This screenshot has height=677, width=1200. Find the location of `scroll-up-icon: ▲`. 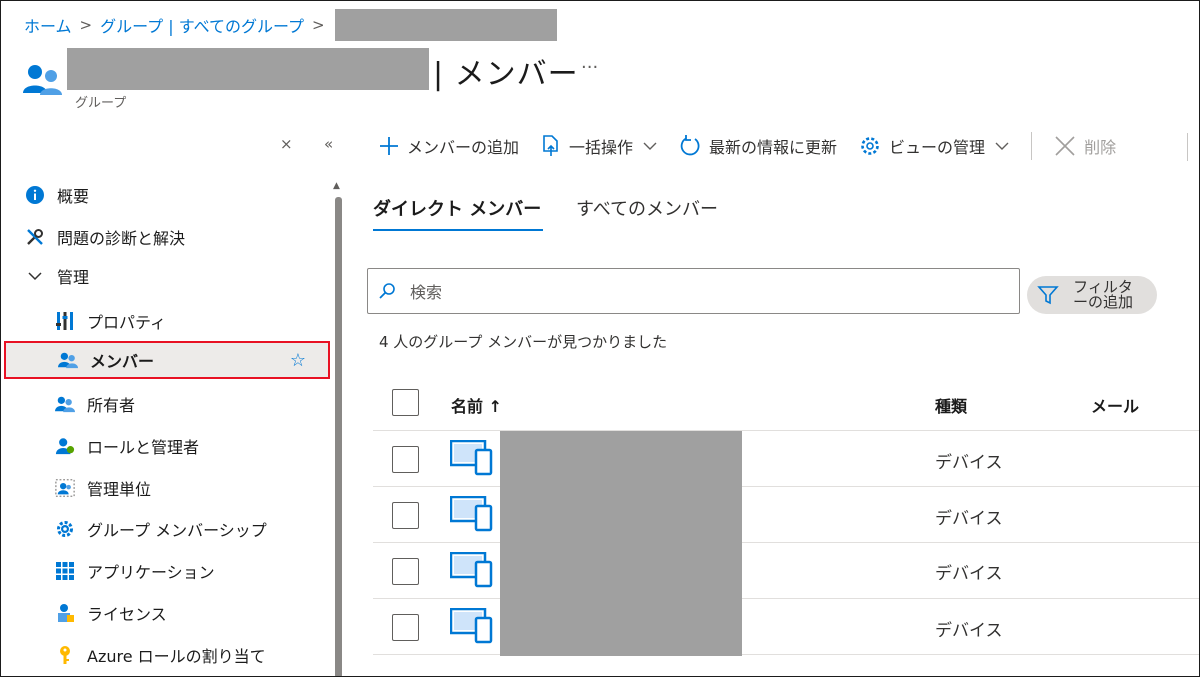

scroll-up-icon: ▲ is located at coordinates (336, 186).